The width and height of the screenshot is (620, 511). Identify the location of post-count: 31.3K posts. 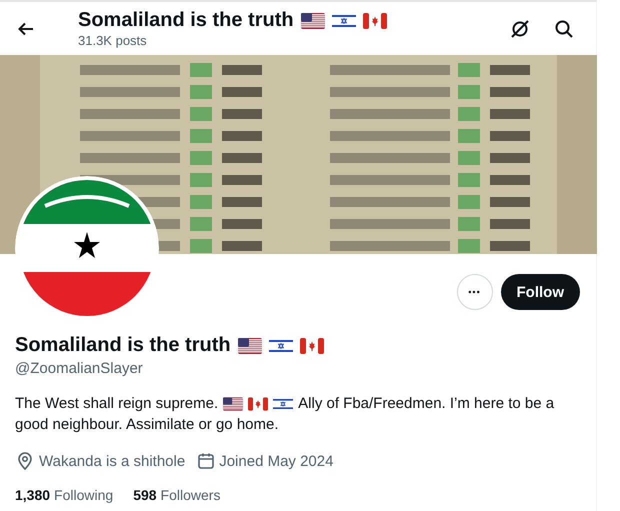
(113, 40).